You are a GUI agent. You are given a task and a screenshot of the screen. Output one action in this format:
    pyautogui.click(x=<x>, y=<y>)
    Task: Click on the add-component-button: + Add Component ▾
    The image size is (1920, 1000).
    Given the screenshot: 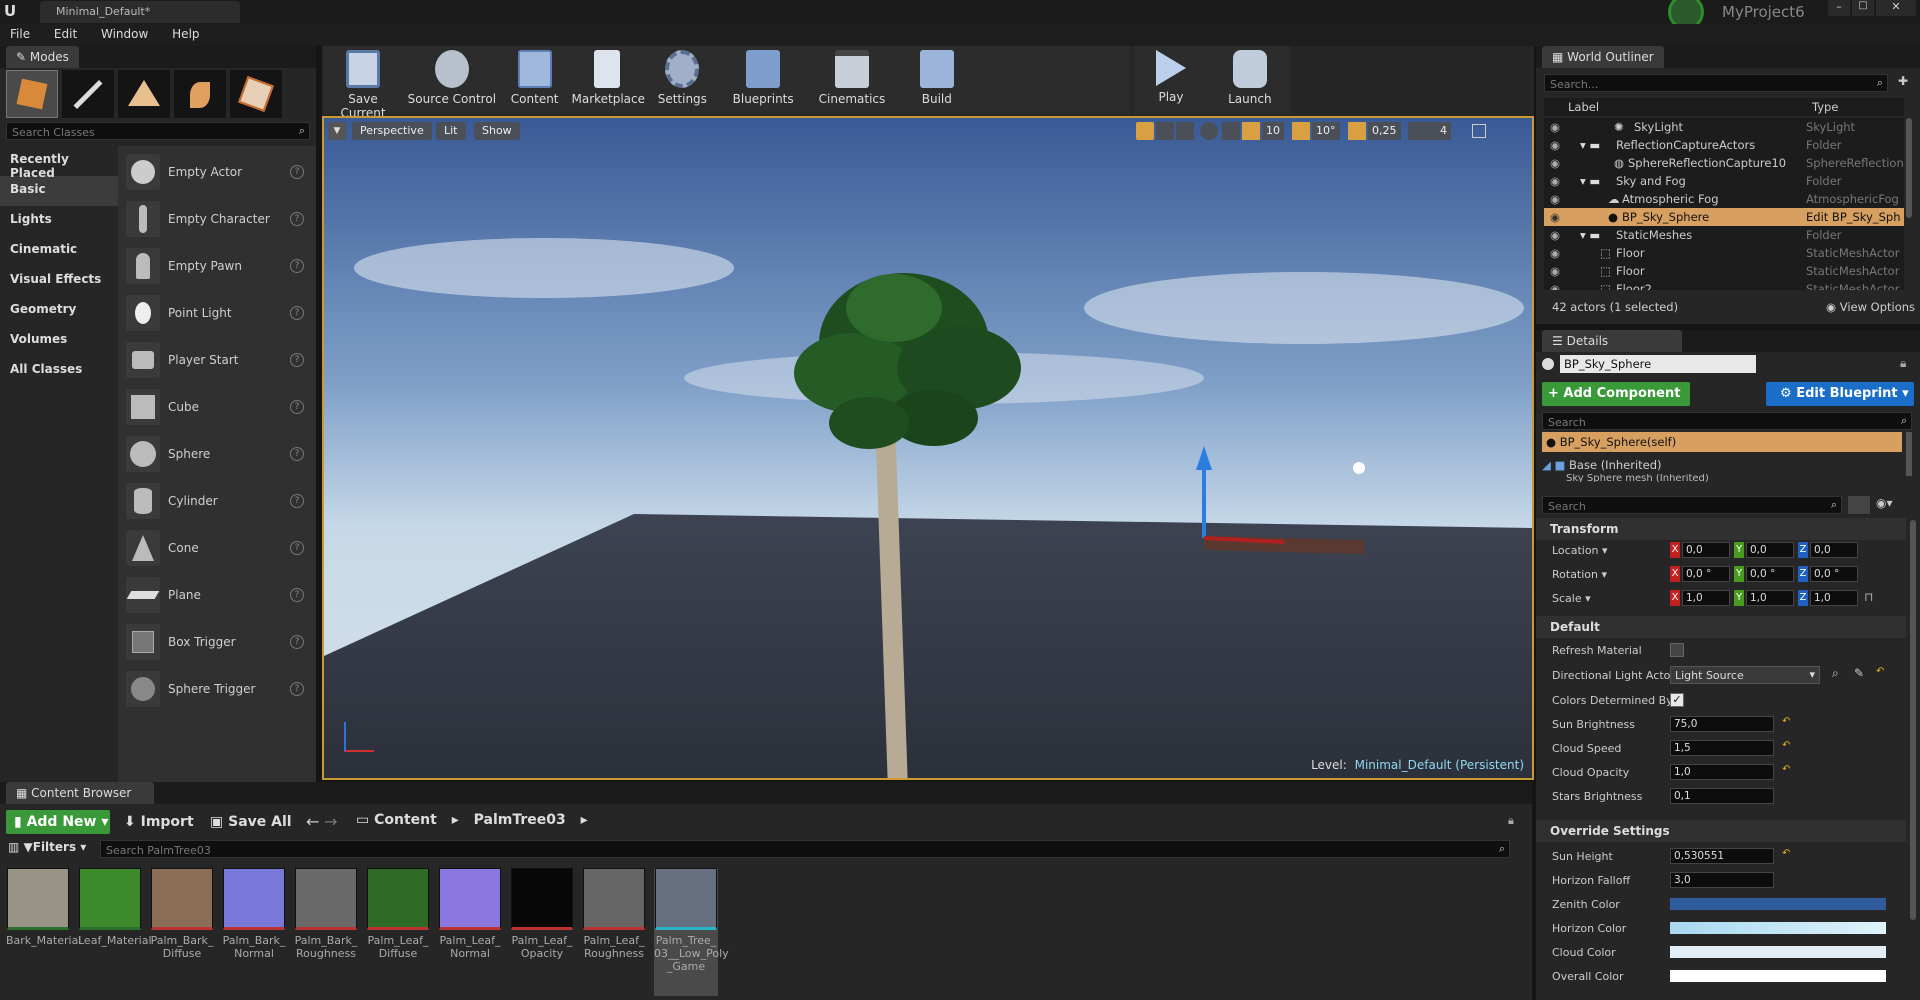 What is the action you would take?
    pyautogui.click(x=1616, y=403)
    